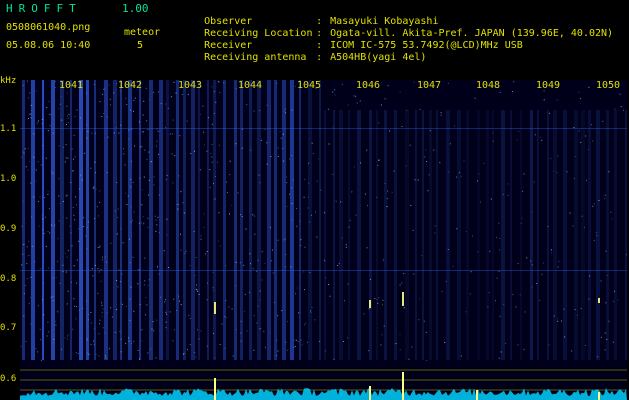 The height and width of the screenshot is (400, 629). Describe the element at coordinates (8, 129) in the screenshot. I see `y-tick-label: 1.1` at that location.